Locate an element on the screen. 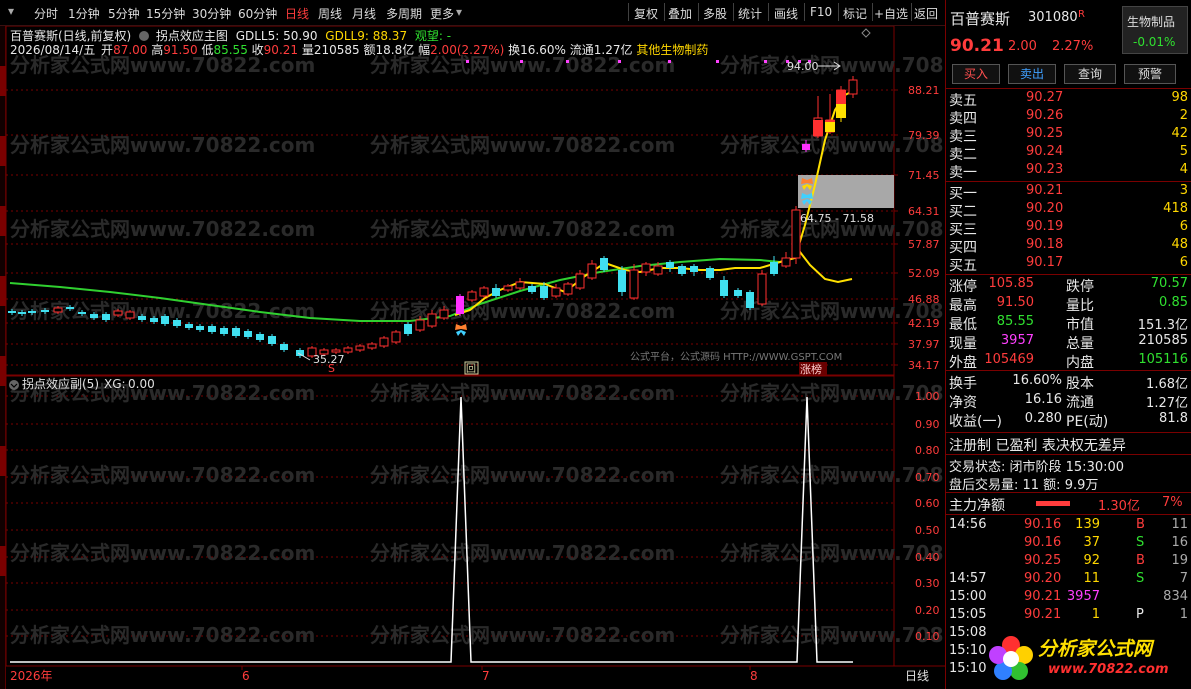  sub-chart-title: 拐点效应副(5) is located at coordinates (60, 383).